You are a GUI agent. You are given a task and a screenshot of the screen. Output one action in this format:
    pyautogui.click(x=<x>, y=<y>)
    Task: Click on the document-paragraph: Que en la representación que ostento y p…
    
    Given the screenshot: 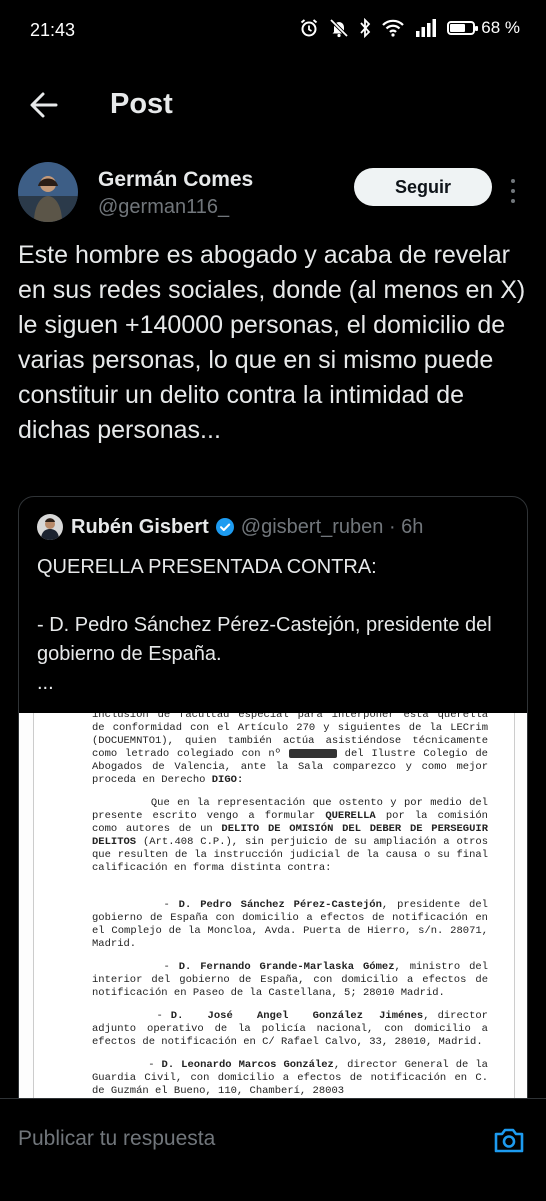 What is the action you would take?
    pyautogui.click(x=293, y=835)
    